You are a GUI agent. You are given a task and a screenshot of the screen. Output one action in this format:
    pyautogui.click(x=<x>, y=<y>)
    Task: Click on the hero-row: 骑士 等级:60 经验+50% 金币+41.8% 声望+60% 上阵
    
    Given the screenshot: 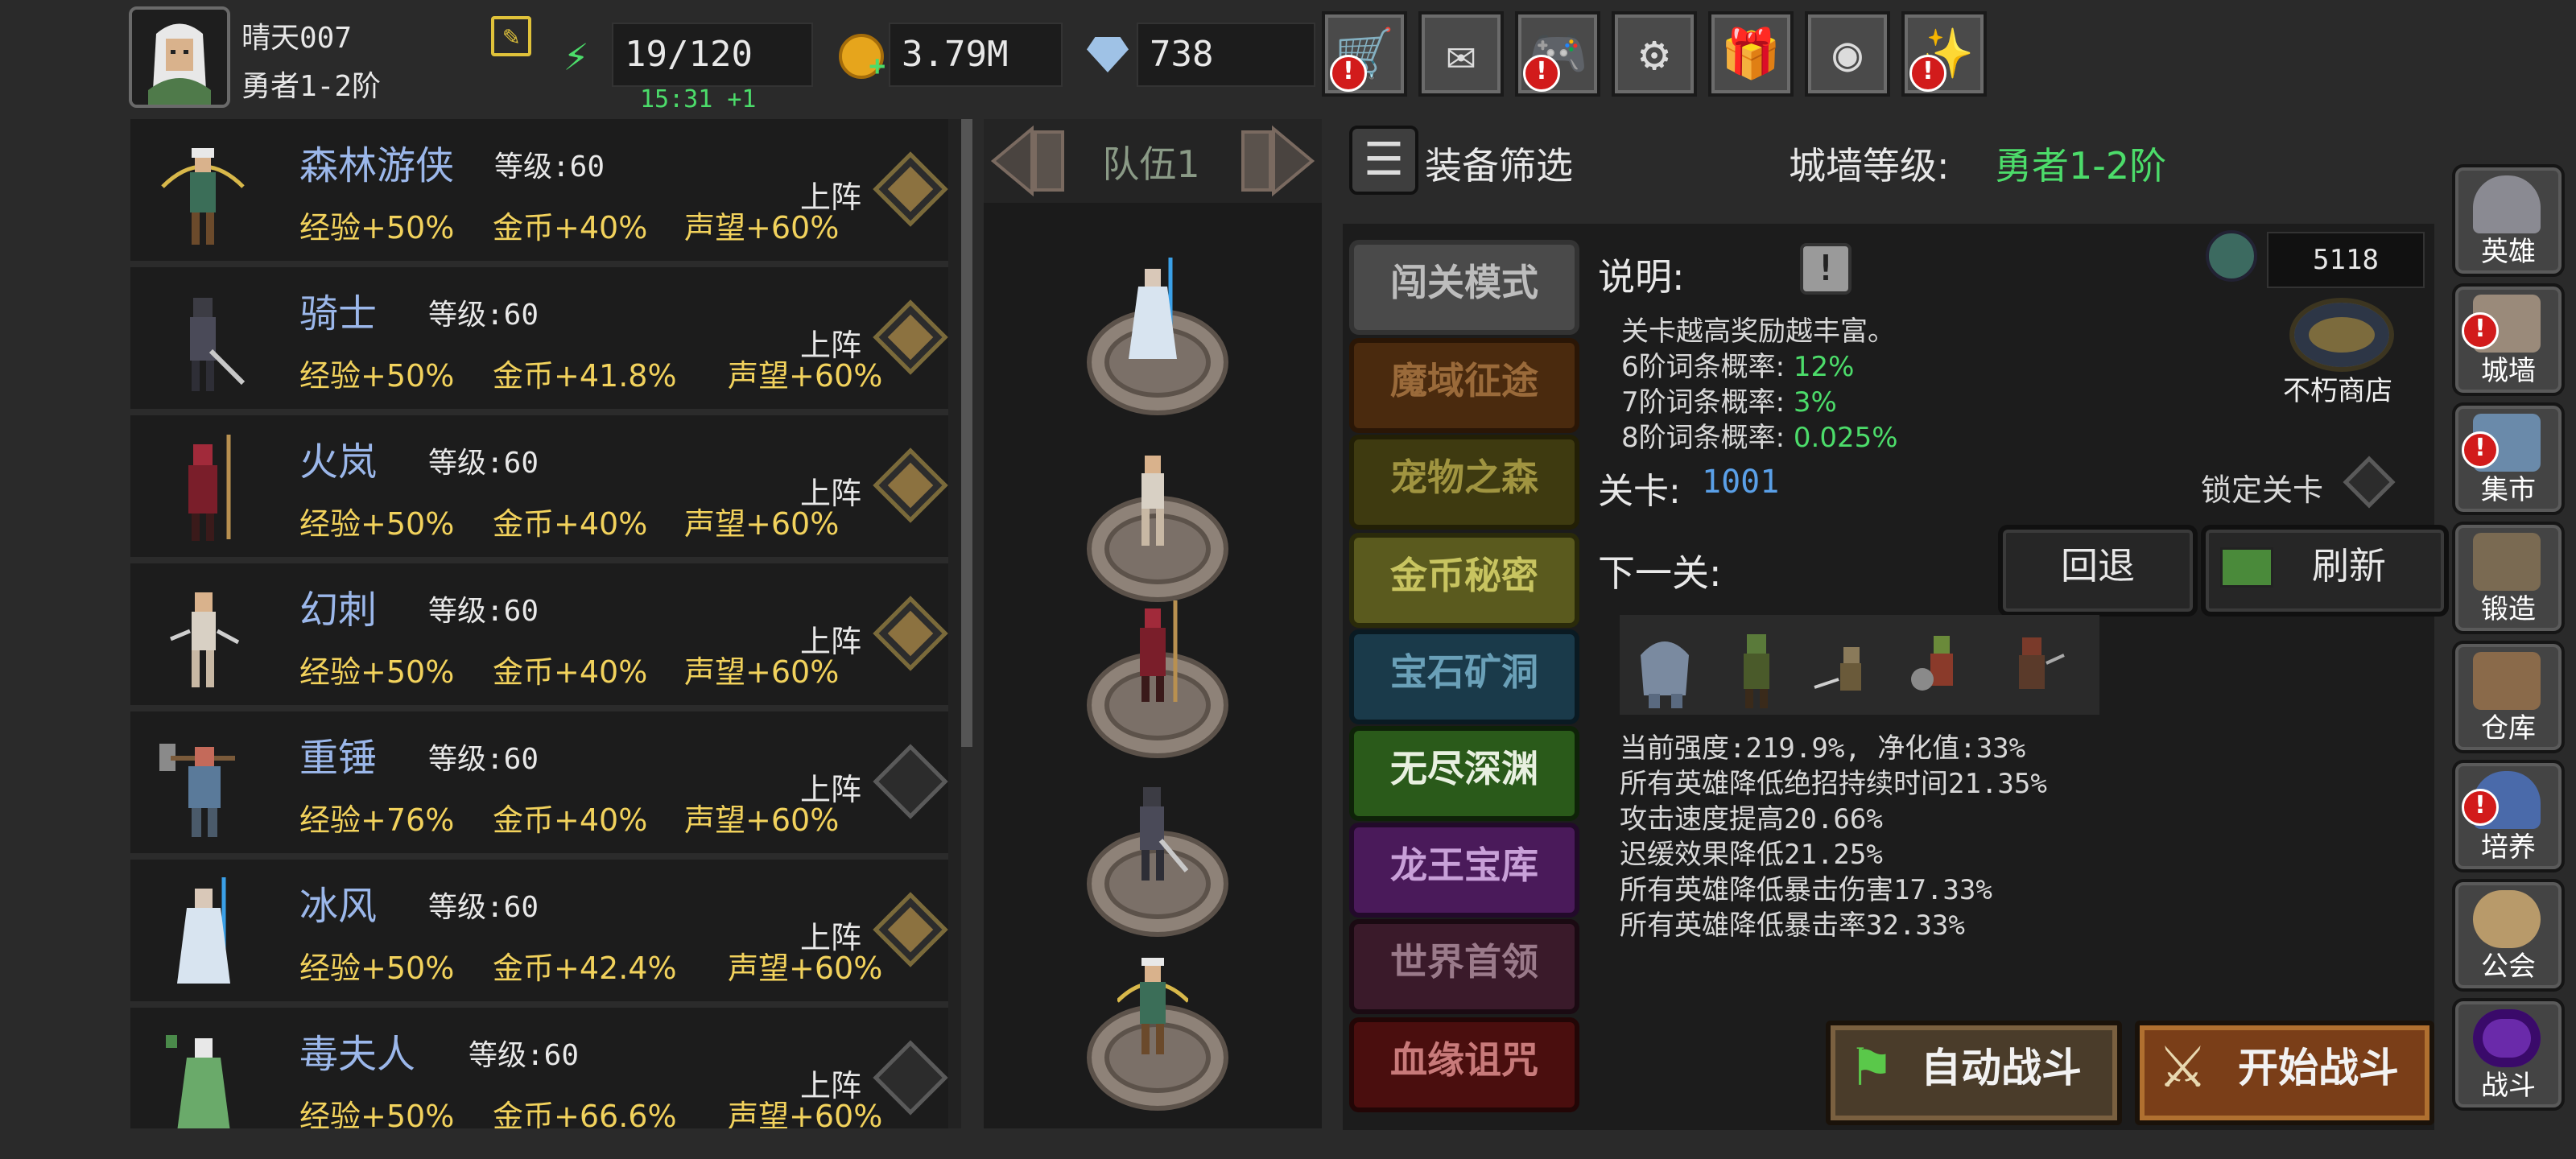 What is the action you would take?
    pyautogui.click(x=539, y=341)
    